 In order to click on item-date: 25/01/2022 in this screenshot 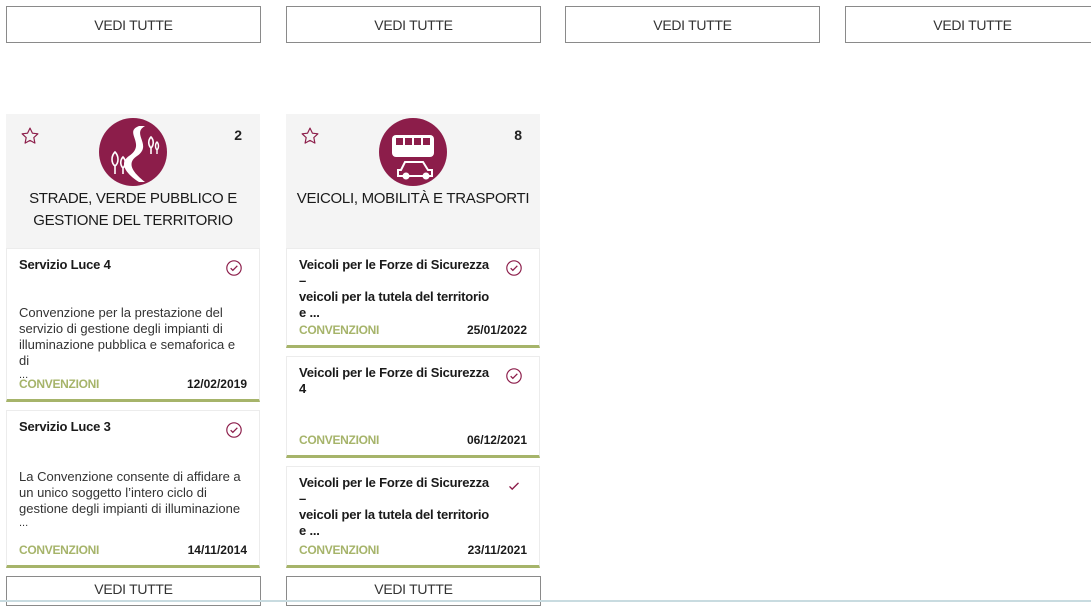, I will do `click(496, 330)`.